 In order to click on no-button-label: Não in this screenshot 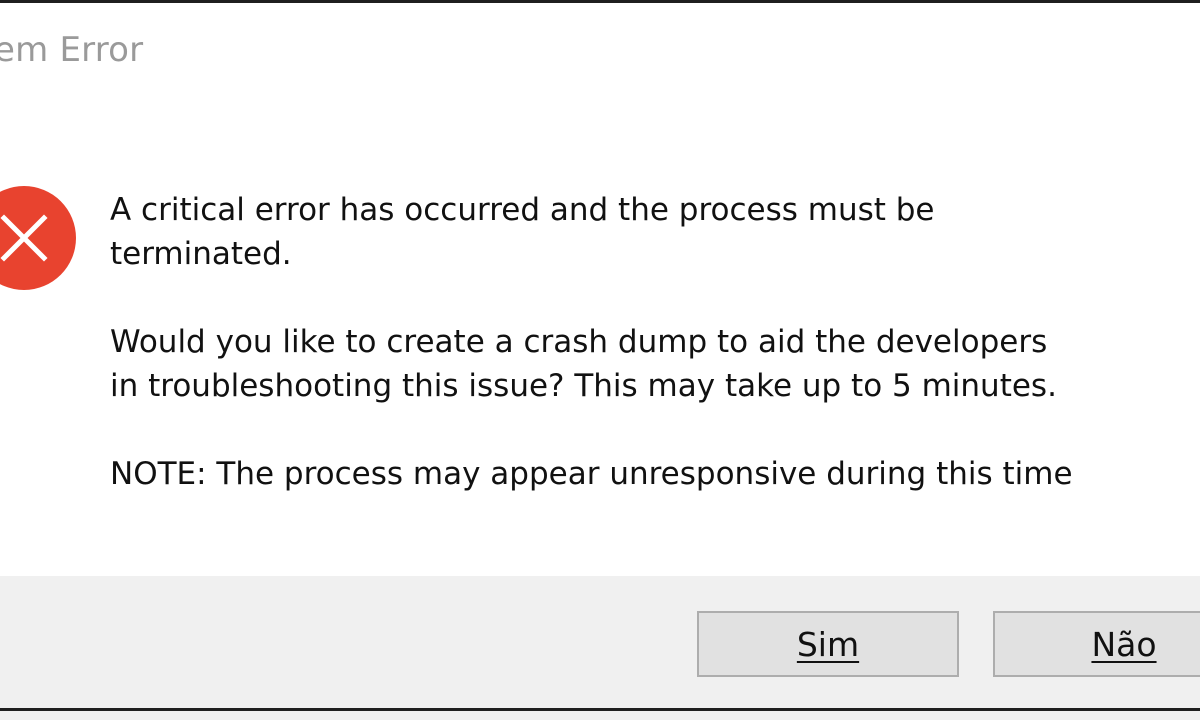, I will do `click(1124, 644)`.